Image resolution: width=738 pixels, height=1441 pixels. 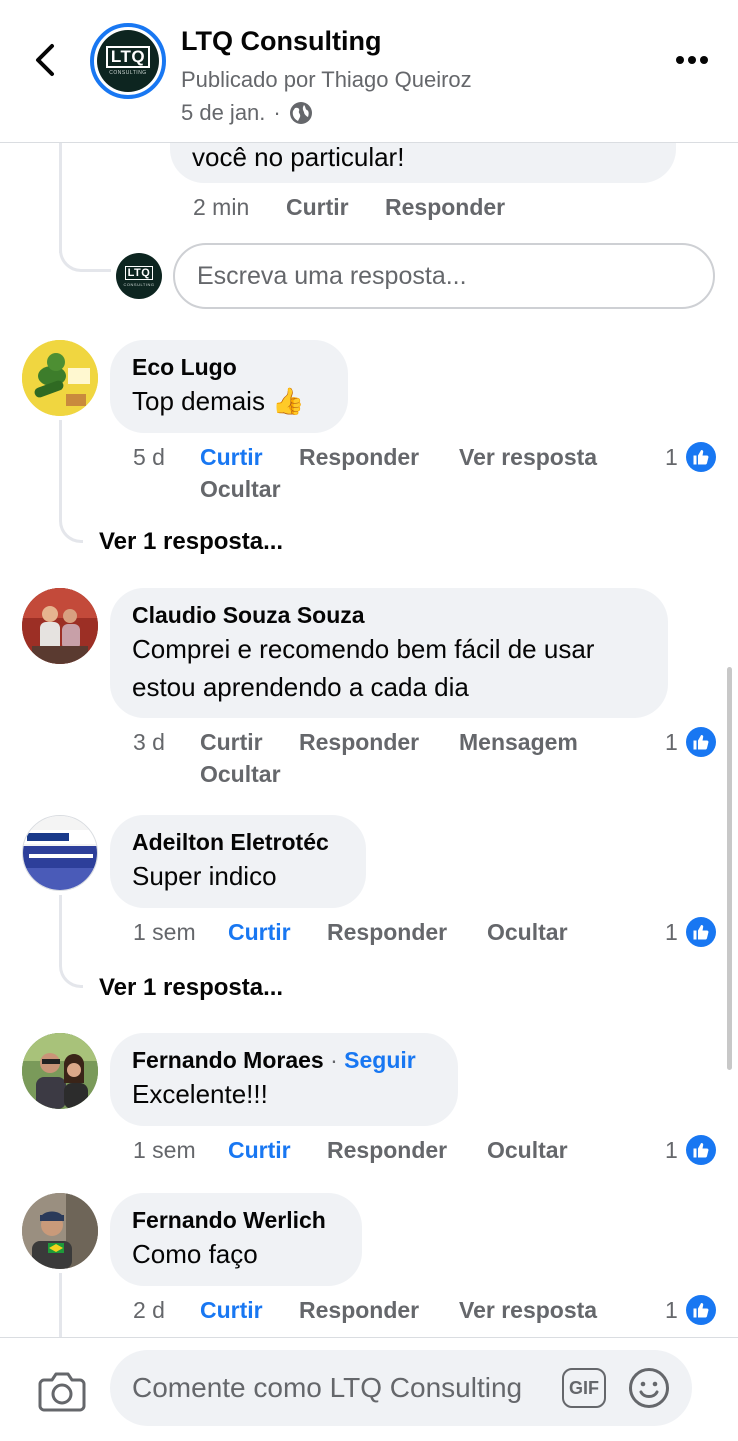 I want to click on scrollbar, so click(x=729, y=868).